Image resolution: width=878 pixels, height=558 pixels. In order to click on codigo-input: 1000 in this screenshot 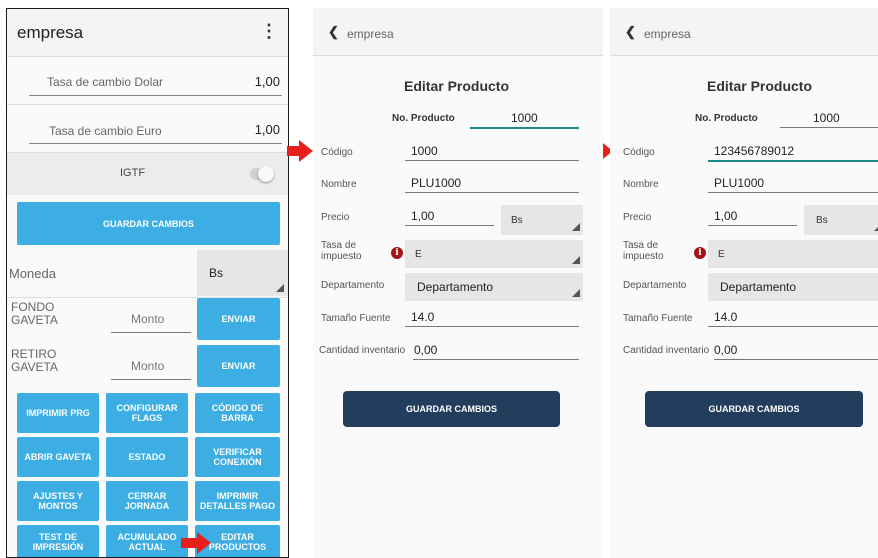, I will do `click(424, 151)`.